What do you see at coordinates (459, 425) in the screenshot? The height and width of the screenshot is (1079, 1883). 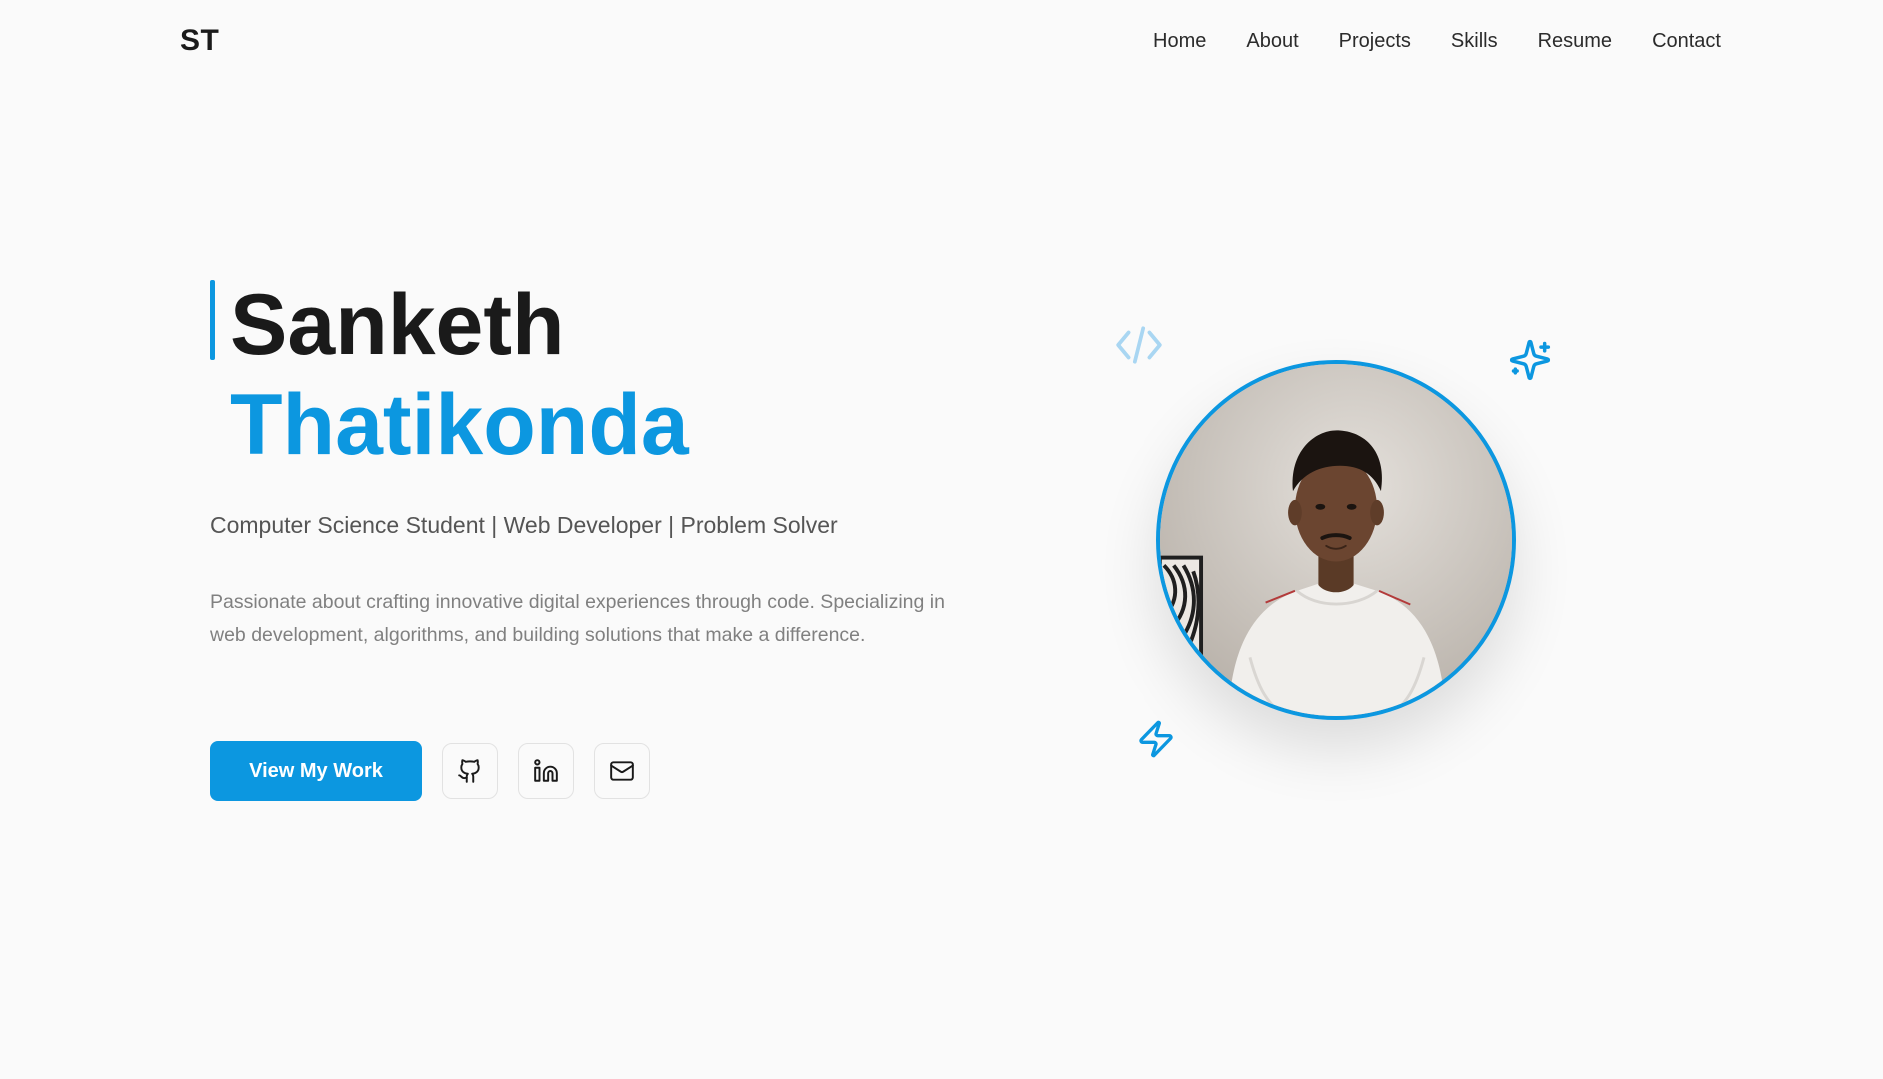 I see `hero-last-name: Thatikonda` at bounding box center [459, 425].